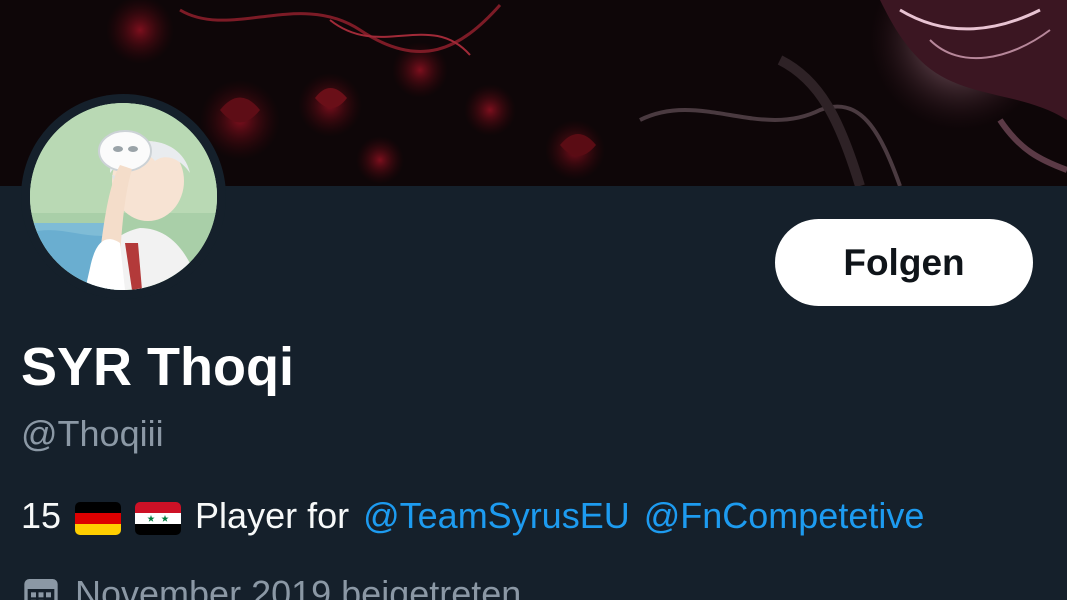 The width and height of the screenshot is (1067, 600). I want to click on user-handle: @Thoqiii, so click(92, 433).